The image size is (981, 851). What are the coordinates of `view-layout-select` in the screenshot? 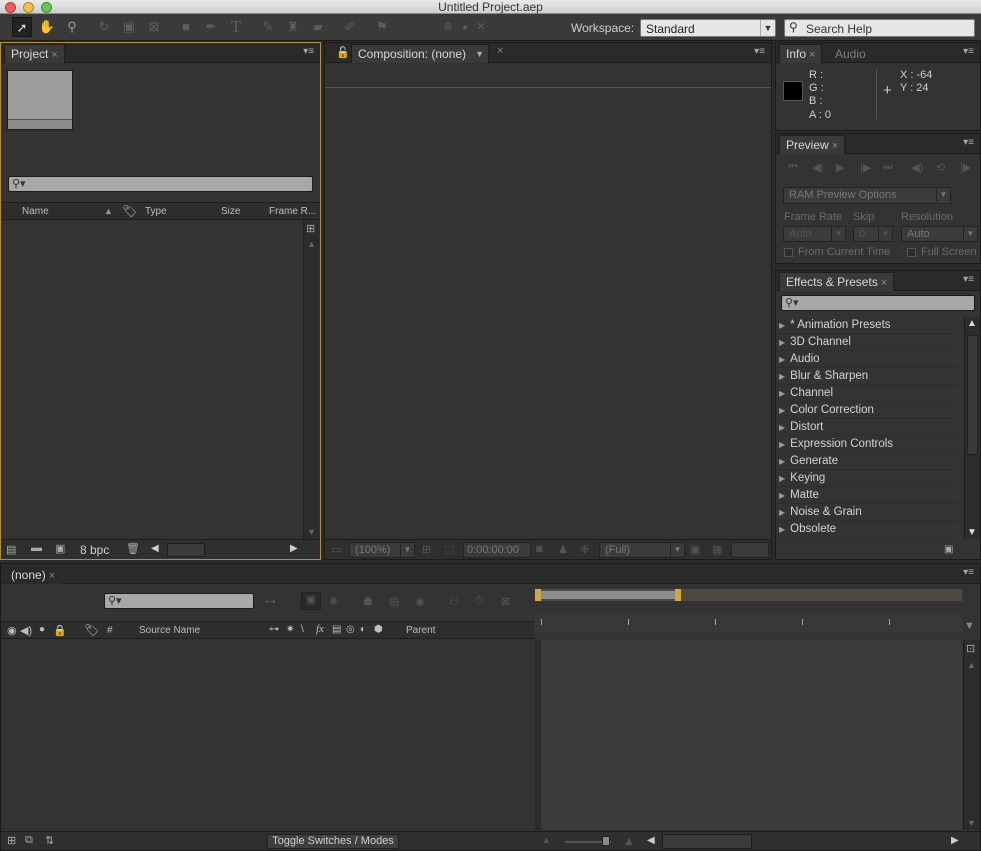 It's located at (750, 550).